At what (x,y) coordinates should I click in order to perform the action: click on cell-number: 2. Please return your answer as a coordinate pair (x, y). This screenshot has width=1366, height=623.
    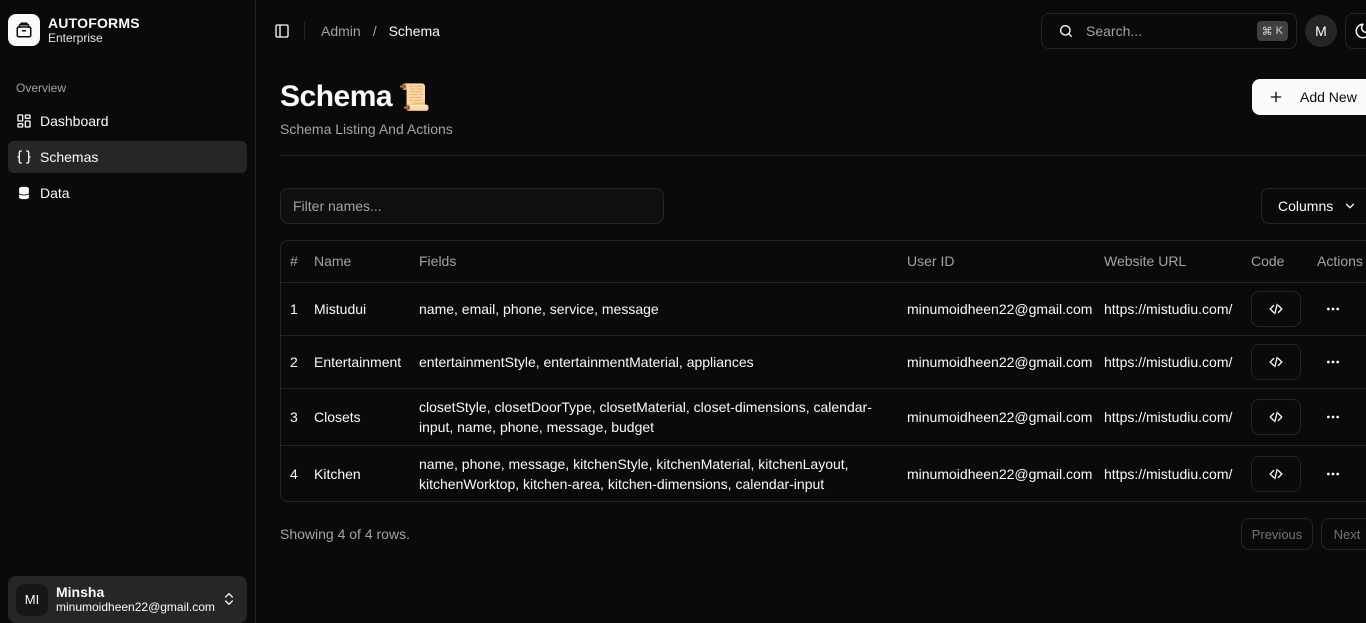
    Looking at the image, I should click on (297, 362).